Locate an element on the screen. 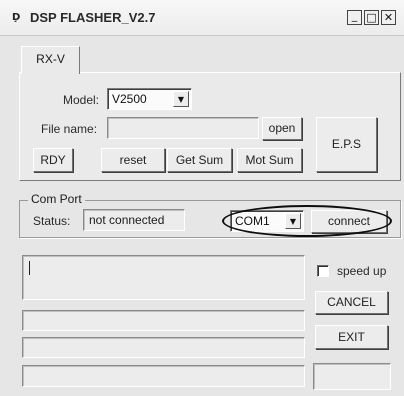 The image size is (404, 396). chevron-down-icon: ▼ is located at coordinates (181, 99).